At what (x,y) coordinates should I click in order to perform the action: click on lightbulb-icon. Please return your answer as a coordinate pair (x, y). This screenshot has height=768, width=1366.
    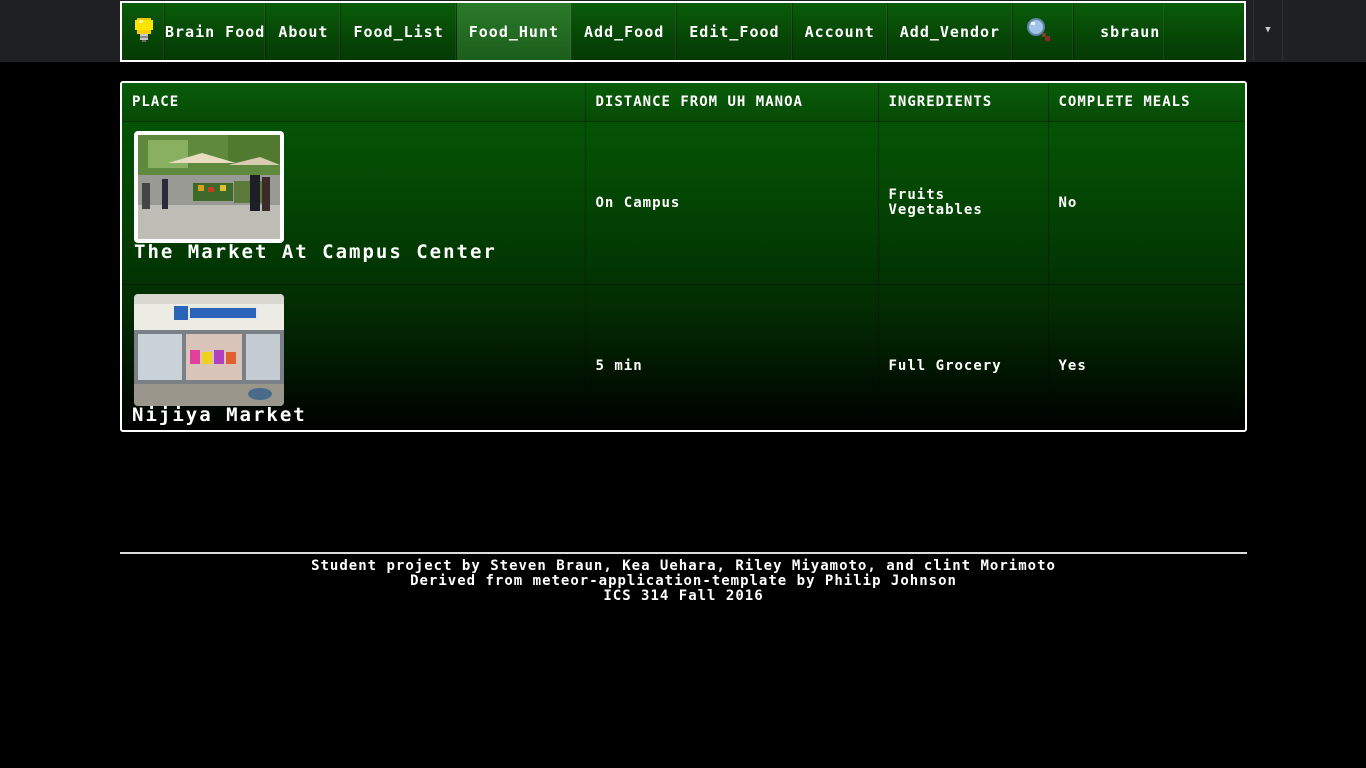
    Looking at the image, I should click on (144, 32).